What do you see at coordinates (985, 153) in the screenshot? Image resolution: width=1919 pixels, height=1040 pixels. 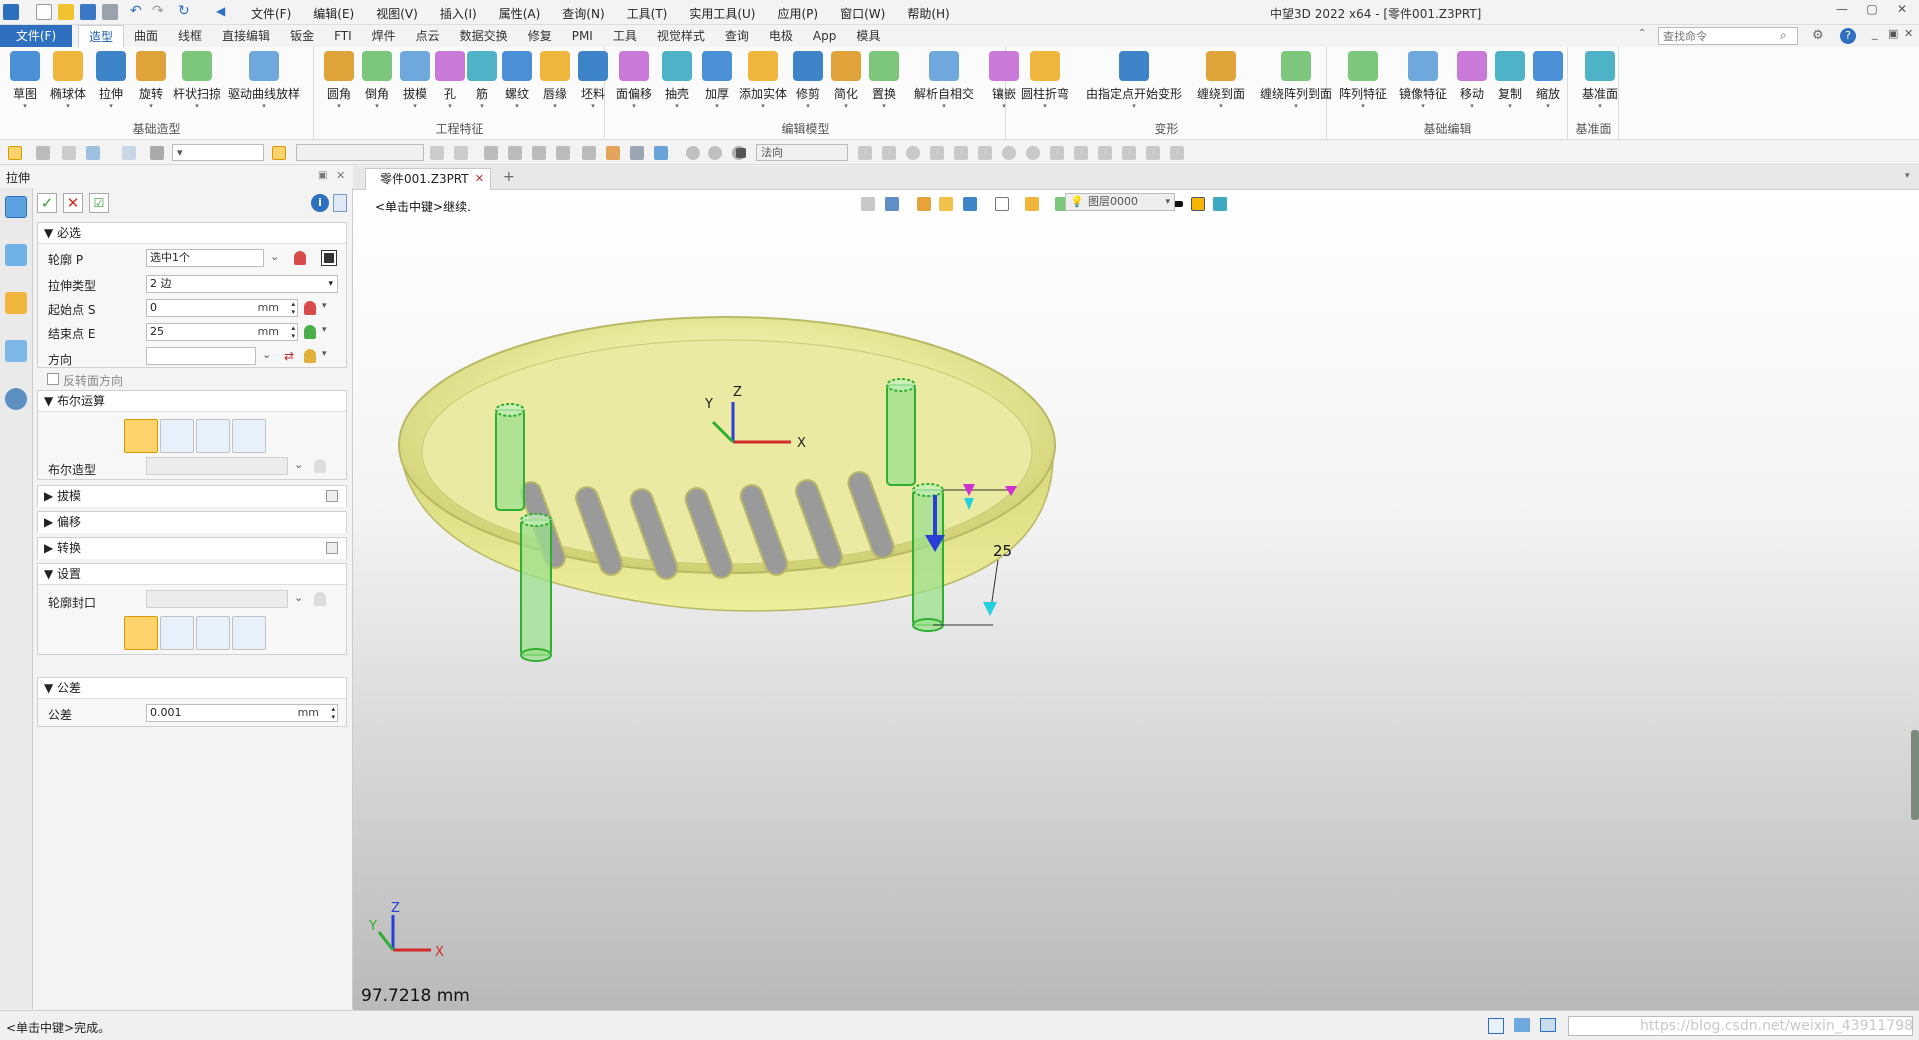 I see `ray-icon` at bounding box center [985, 153].